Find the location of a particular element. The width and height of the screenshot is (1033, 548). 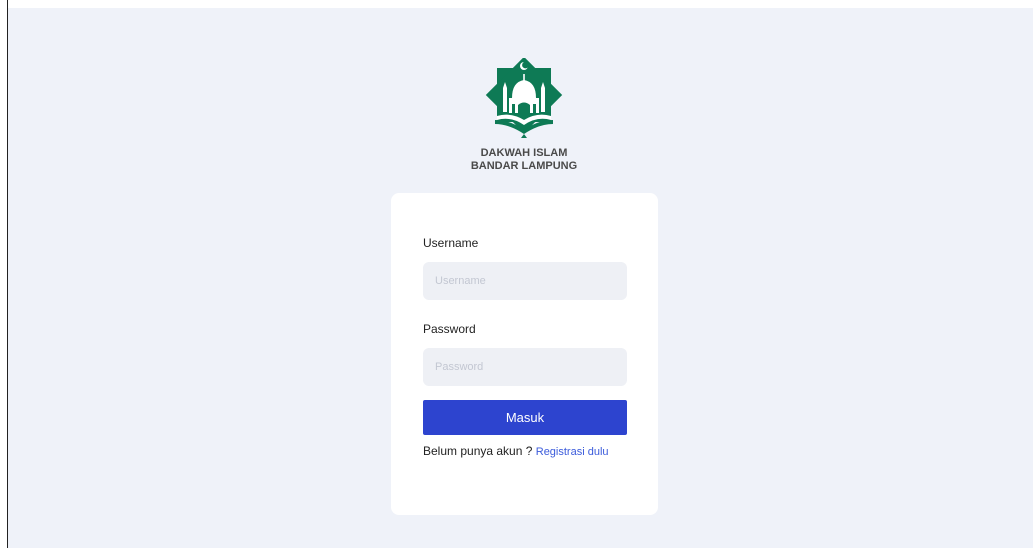

register-link: Registrasi dulu is located at coordinates (572, 452).